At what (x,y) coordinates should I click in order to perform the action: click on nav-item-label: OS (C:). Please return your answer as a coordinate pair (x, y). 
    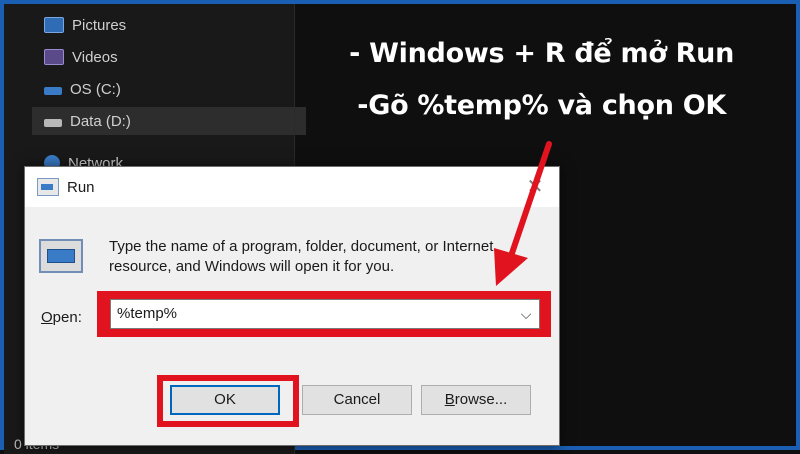
    Looking at the image, I should click on (95, 89).